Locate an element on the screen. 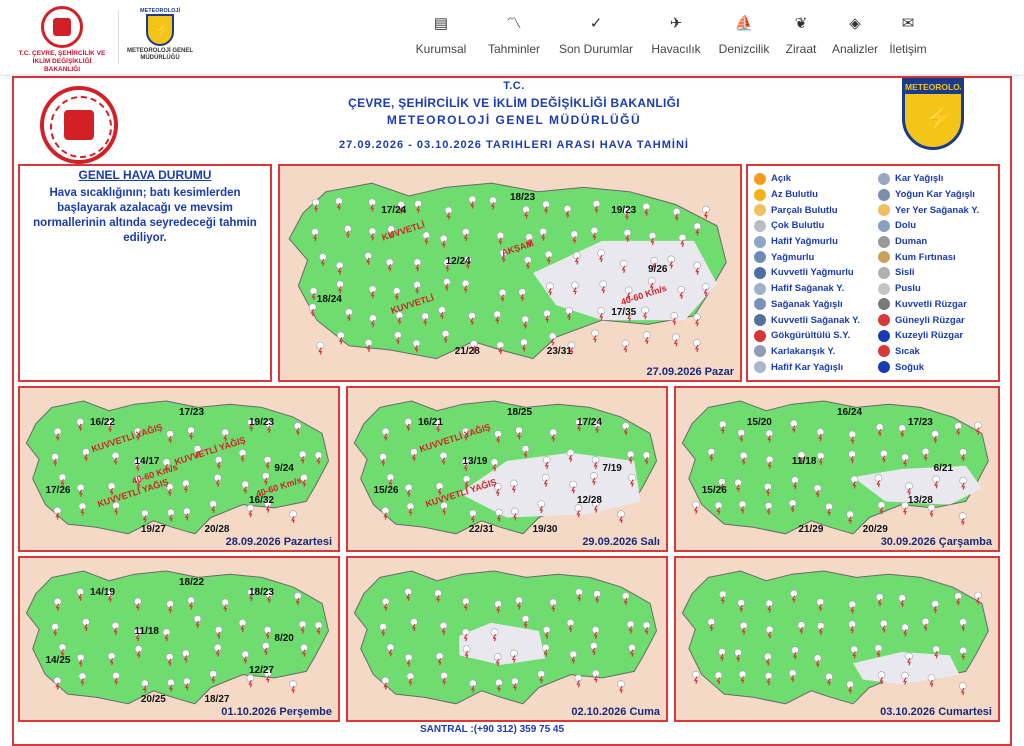 The height and width of the screenshot is (746, 1024). legend-label: Güneyli Rüzgar is located at coordinates (930, 320).